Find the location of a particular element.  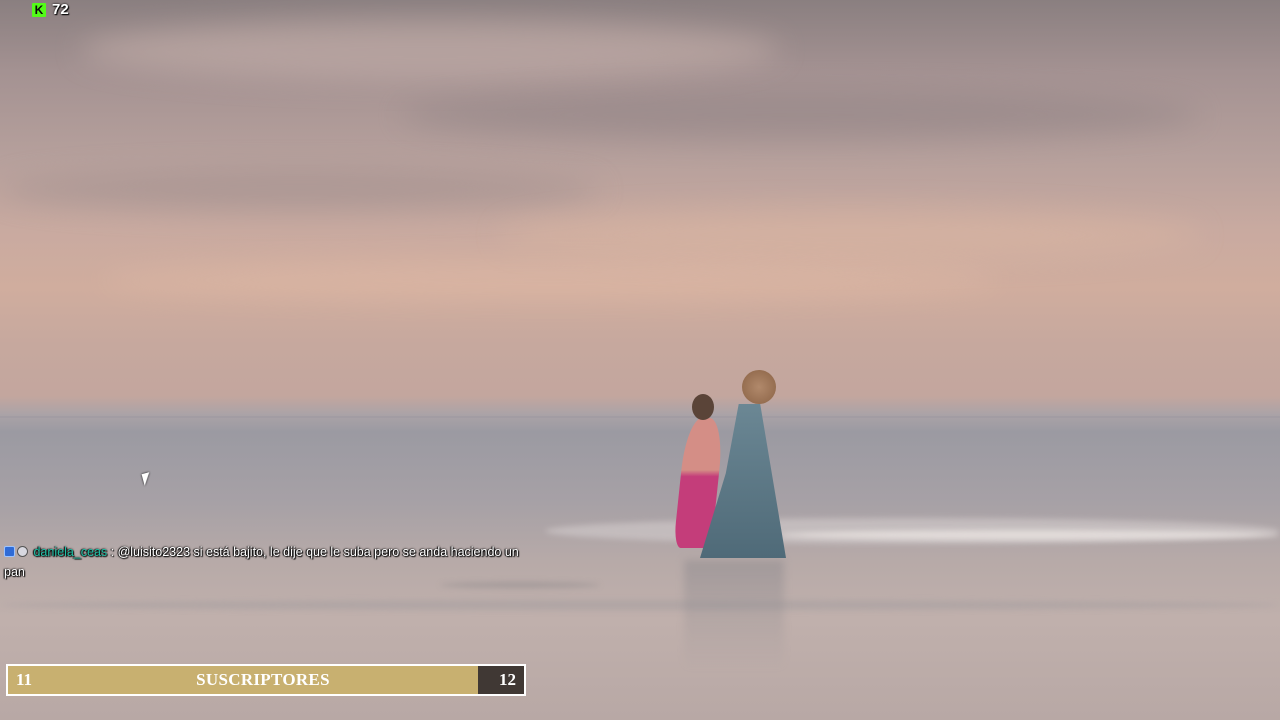

subscriber-badge-icon is located at coordinates (22, 551).